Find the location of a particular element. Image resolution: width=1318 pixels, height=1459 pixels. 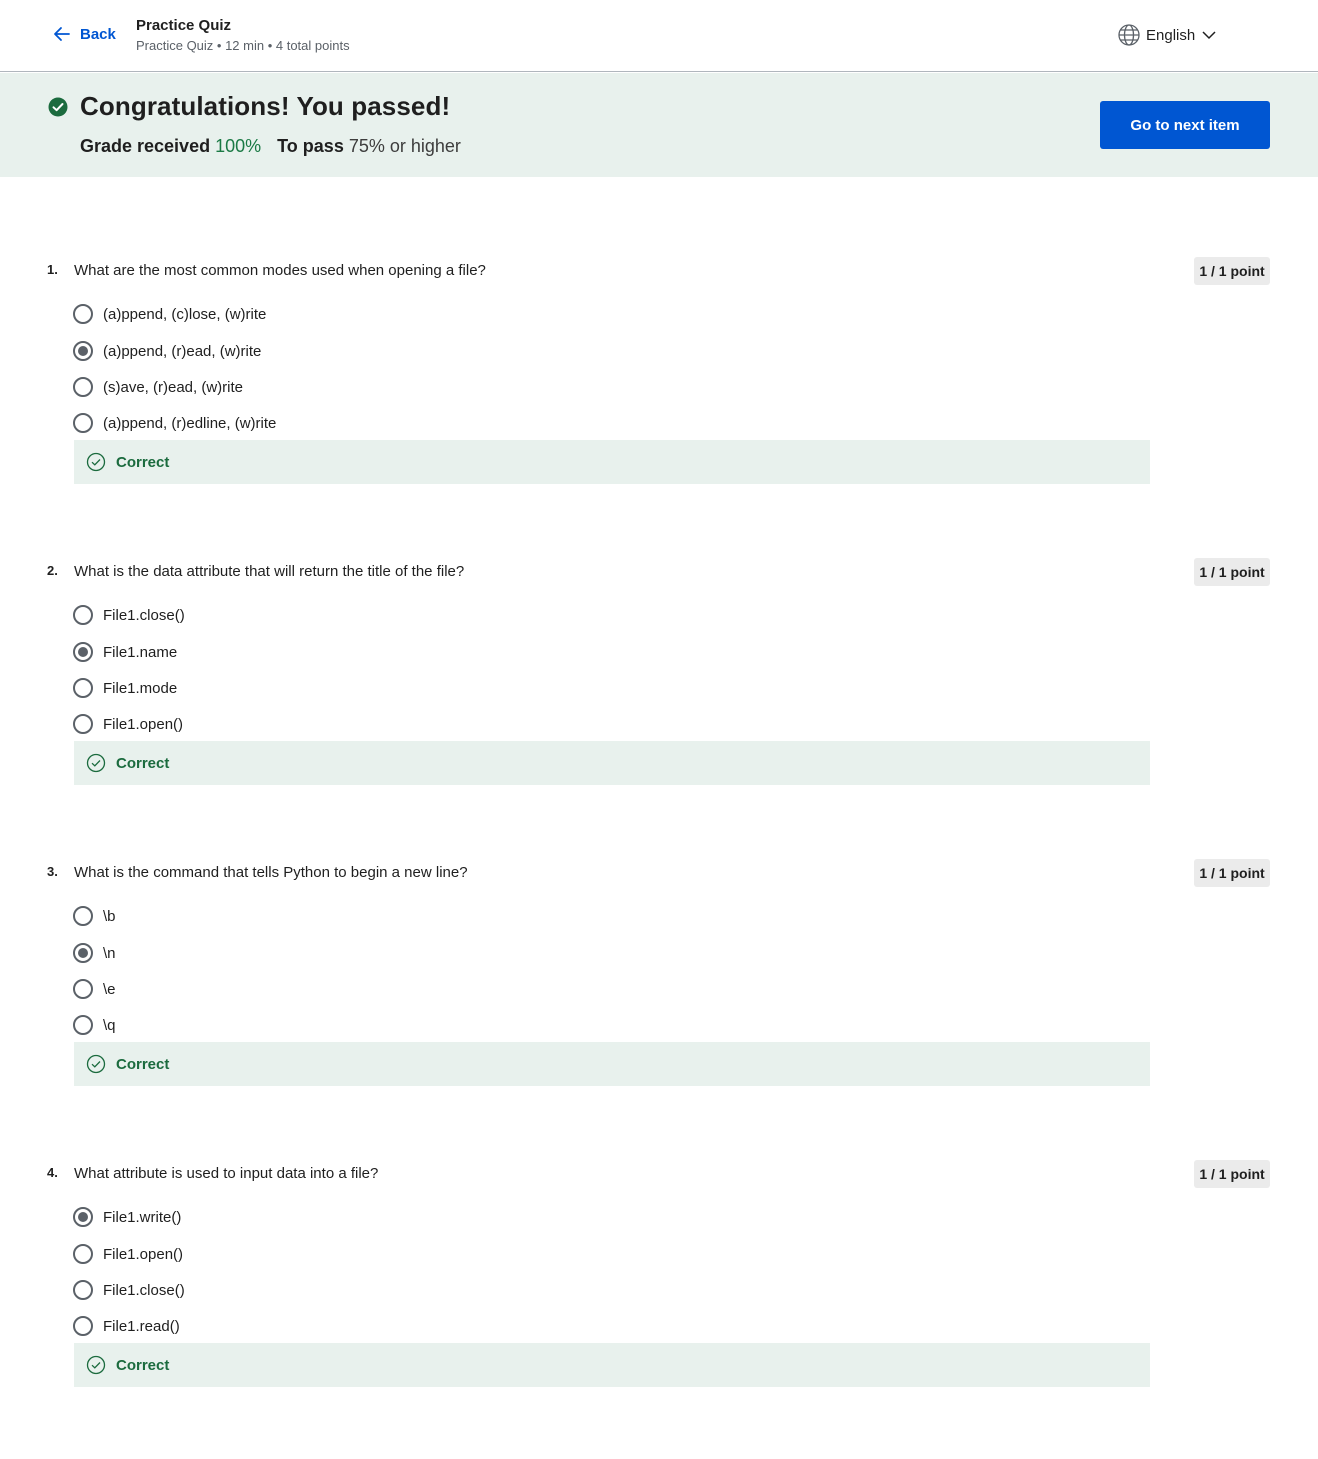

question-number: 2. is located at coordinates (52, 570).